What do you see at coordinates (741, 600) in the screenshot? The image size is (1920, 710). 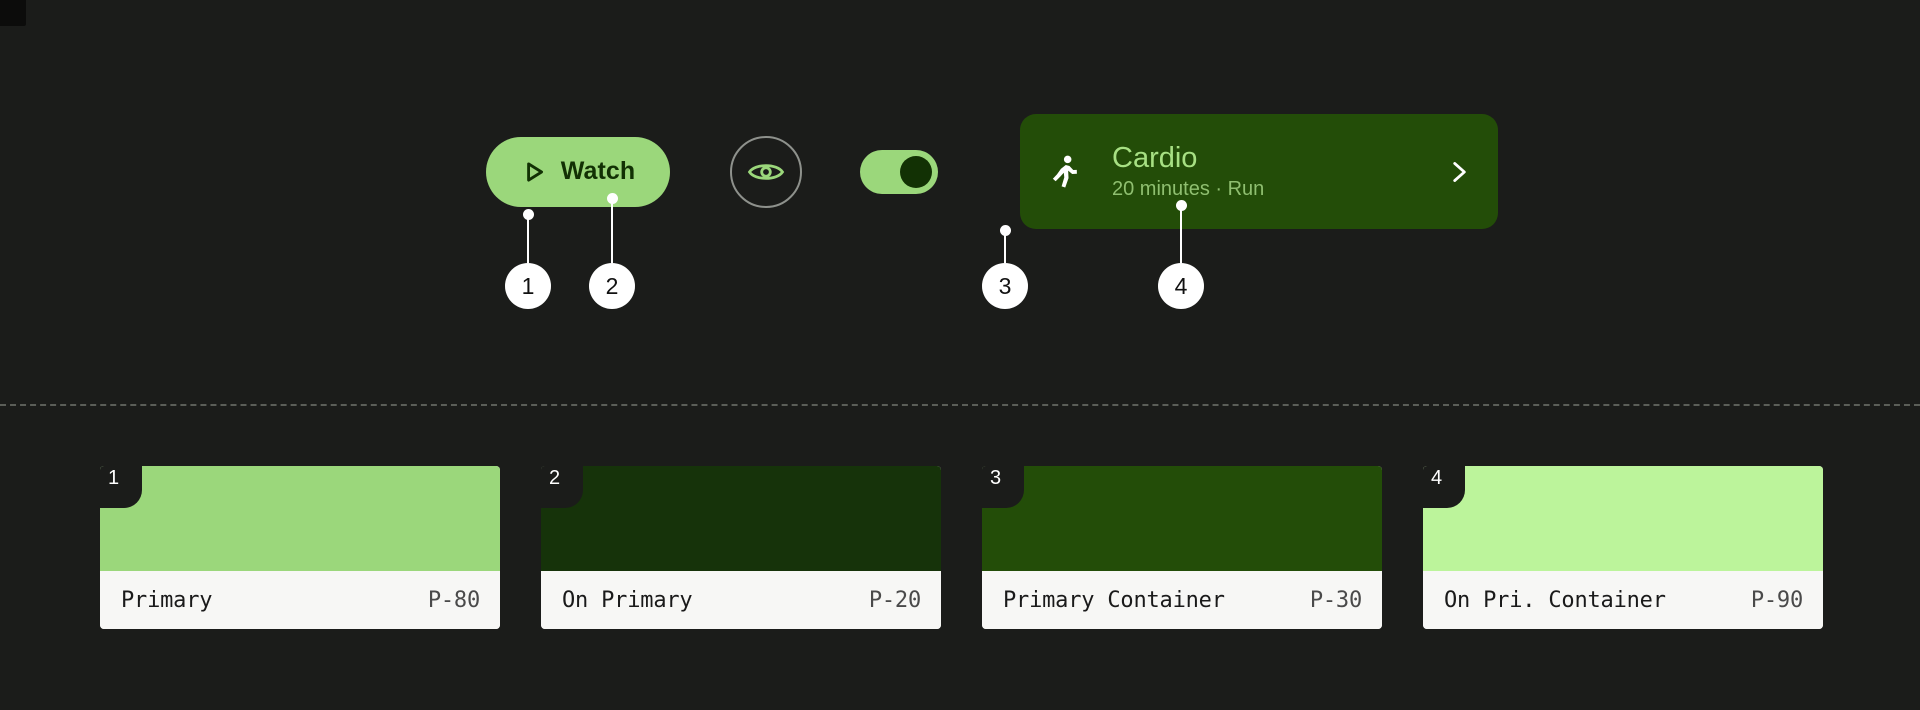 I see `swatch-label-bar: On Primary P-20` at bounding box center [741, 600].